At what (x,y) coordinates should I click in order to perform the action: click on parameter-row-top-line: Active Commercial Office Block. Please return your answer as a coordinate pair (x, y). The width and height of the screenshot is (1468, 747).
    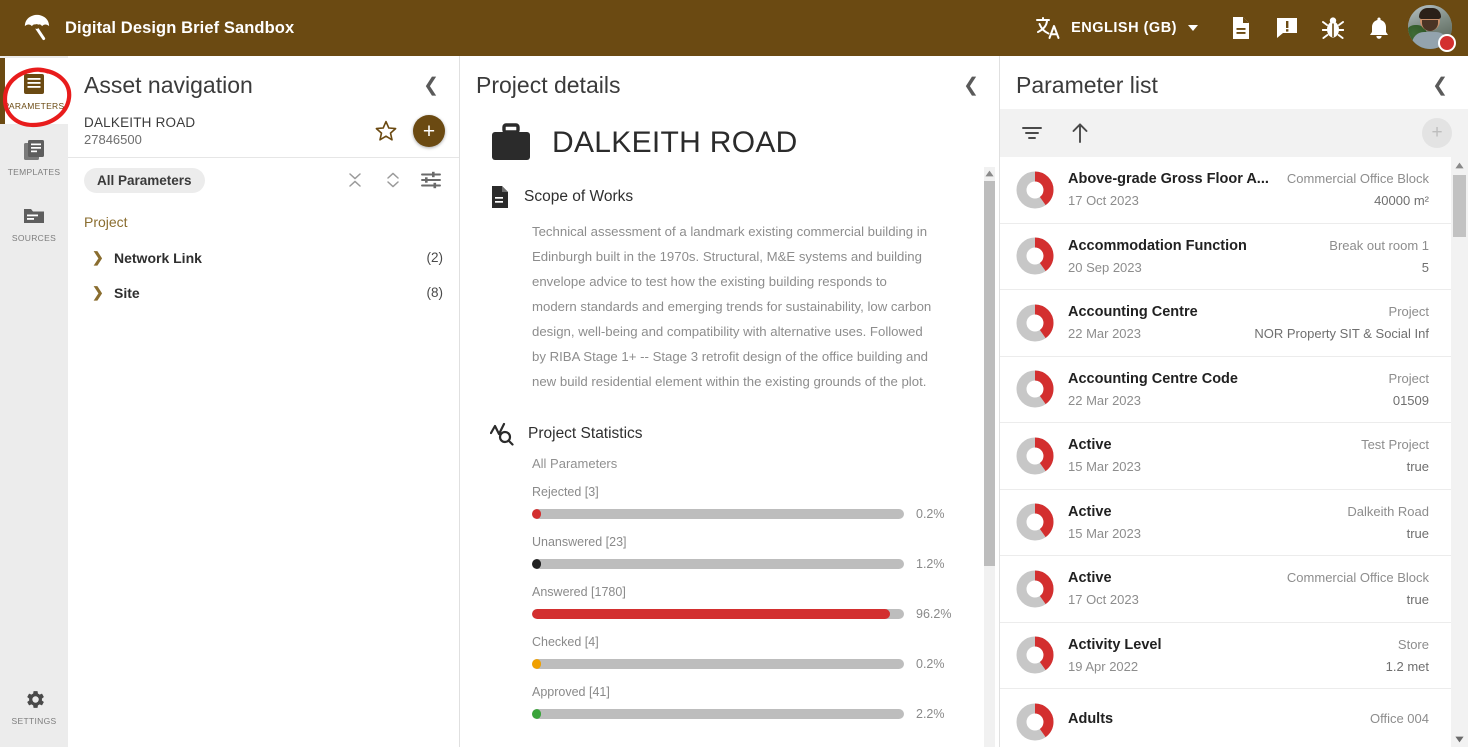
    Looking at the image, I should click on (1248, 578).